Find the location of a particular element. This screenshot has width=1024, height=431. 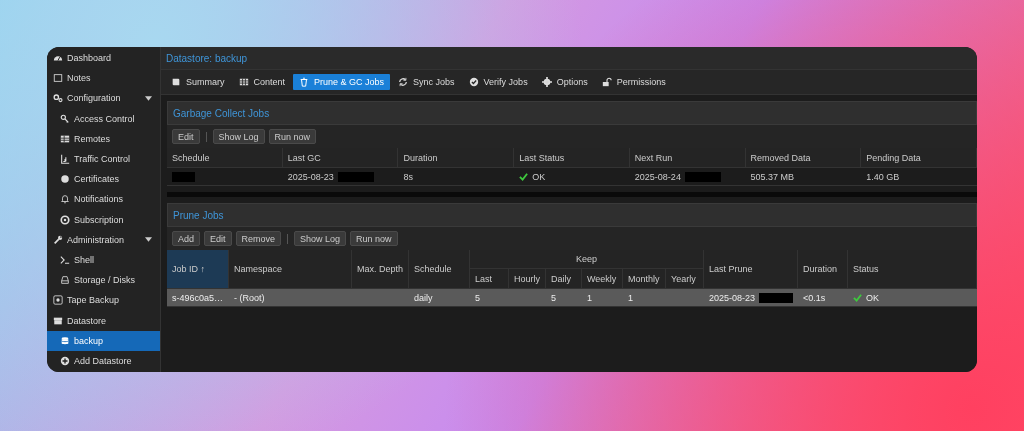

sidebar-item: Traffic Control is located at coordinates (103, 159).